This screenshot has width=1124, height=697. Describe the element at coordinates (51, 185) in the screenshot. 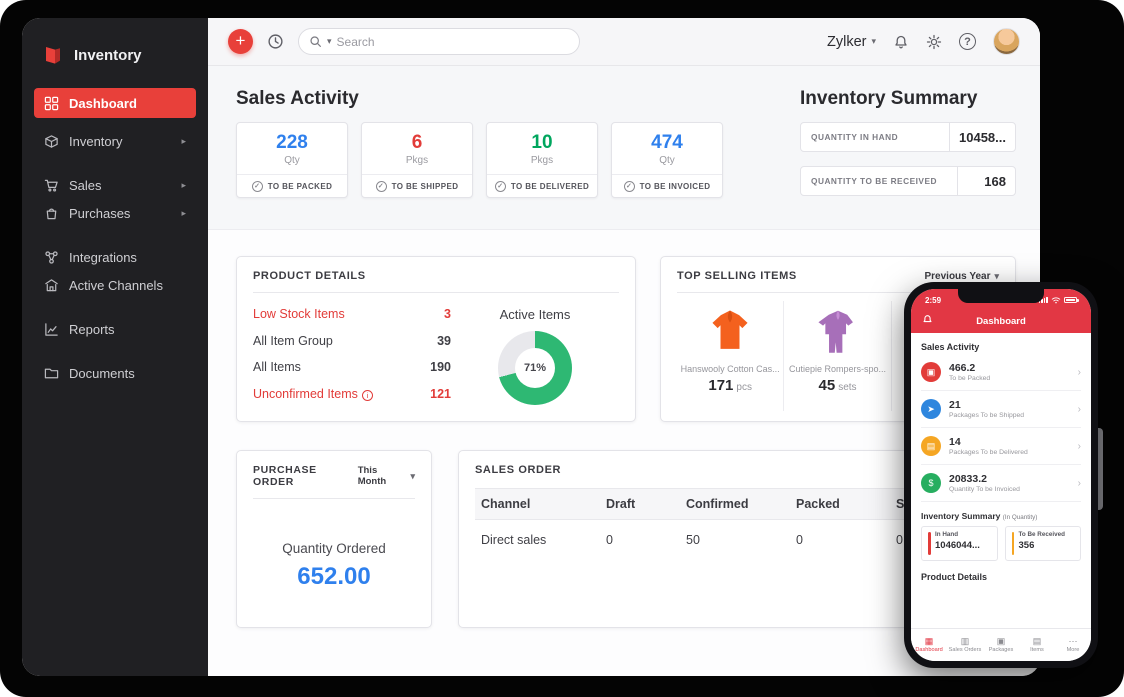

I see `cart-icon` at that location.